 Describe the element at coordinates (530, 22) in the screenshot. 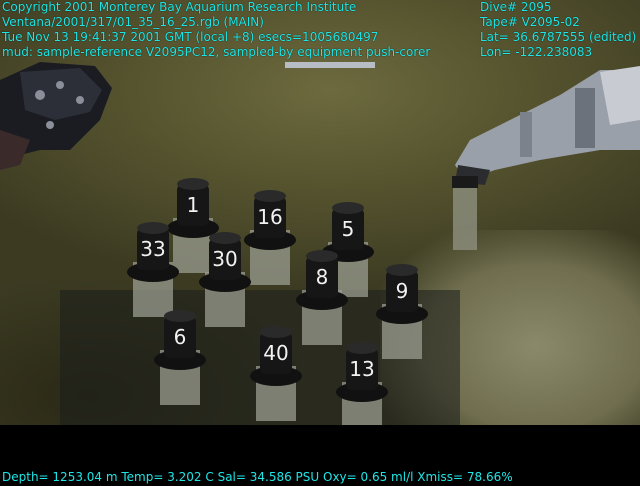

I see `tape-text: Tape# V2095-02` at that location.